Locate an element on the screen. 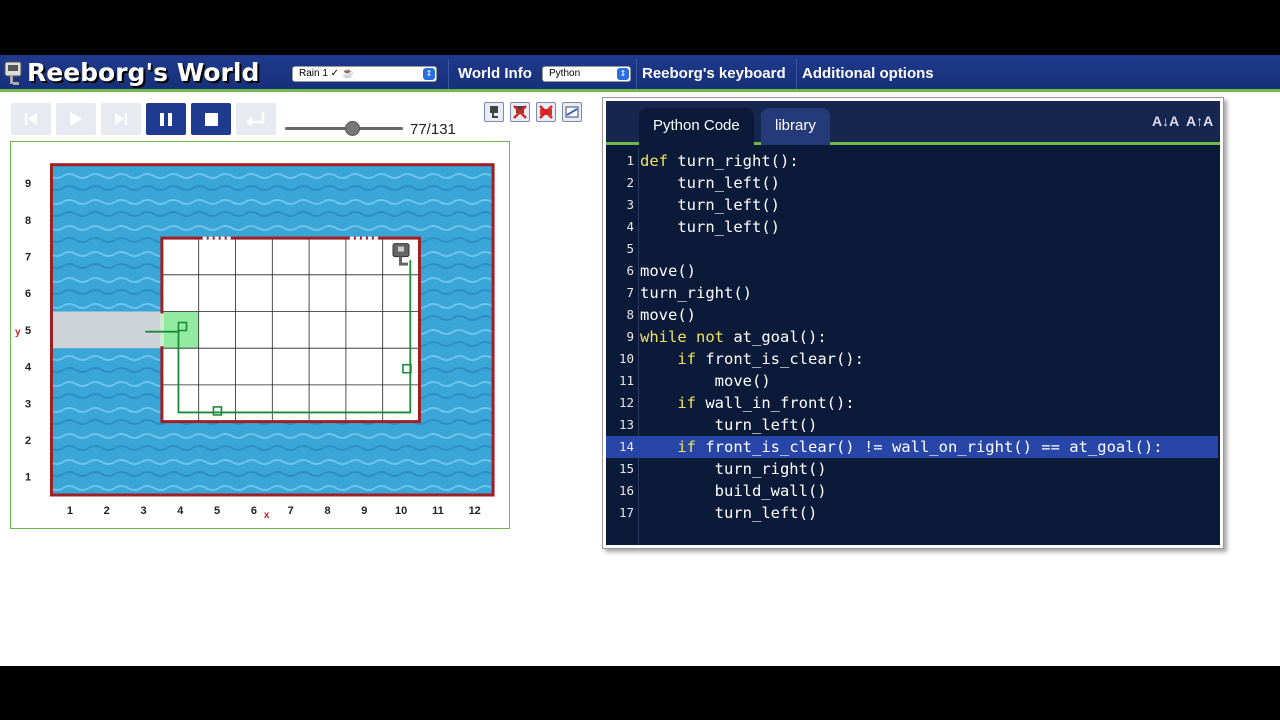 The image size is (1280, 720). x-tick-label: 3 is located at coordinates (143, 511).